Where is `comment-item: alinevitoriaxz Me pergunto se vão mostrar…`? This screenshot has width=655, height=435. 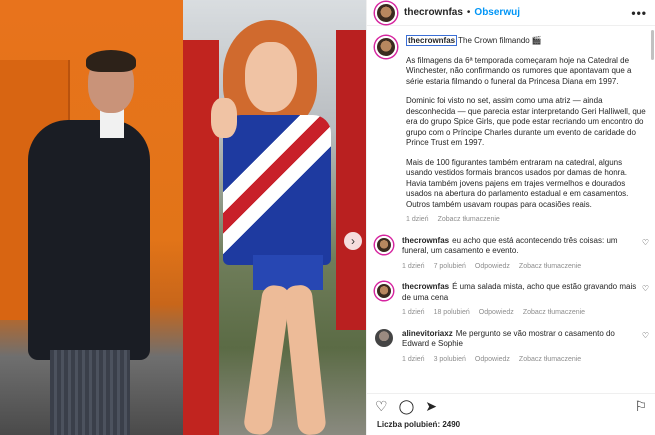
comment-item: alinevitoriaxz Me pergunto se vão mostrar… is located at coordinates (511, 342).